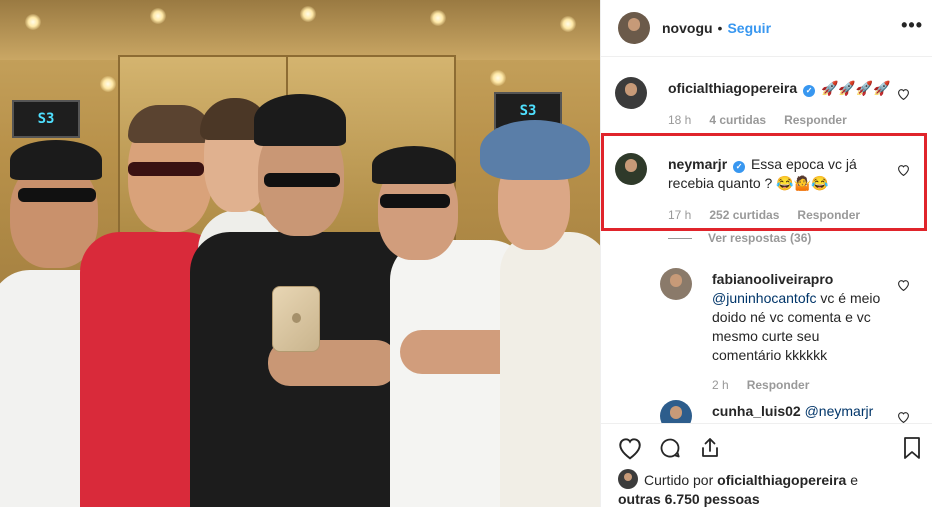 This screenshot has width=932, height=507. I want to click on like-heart-icon, so click(630, 449).